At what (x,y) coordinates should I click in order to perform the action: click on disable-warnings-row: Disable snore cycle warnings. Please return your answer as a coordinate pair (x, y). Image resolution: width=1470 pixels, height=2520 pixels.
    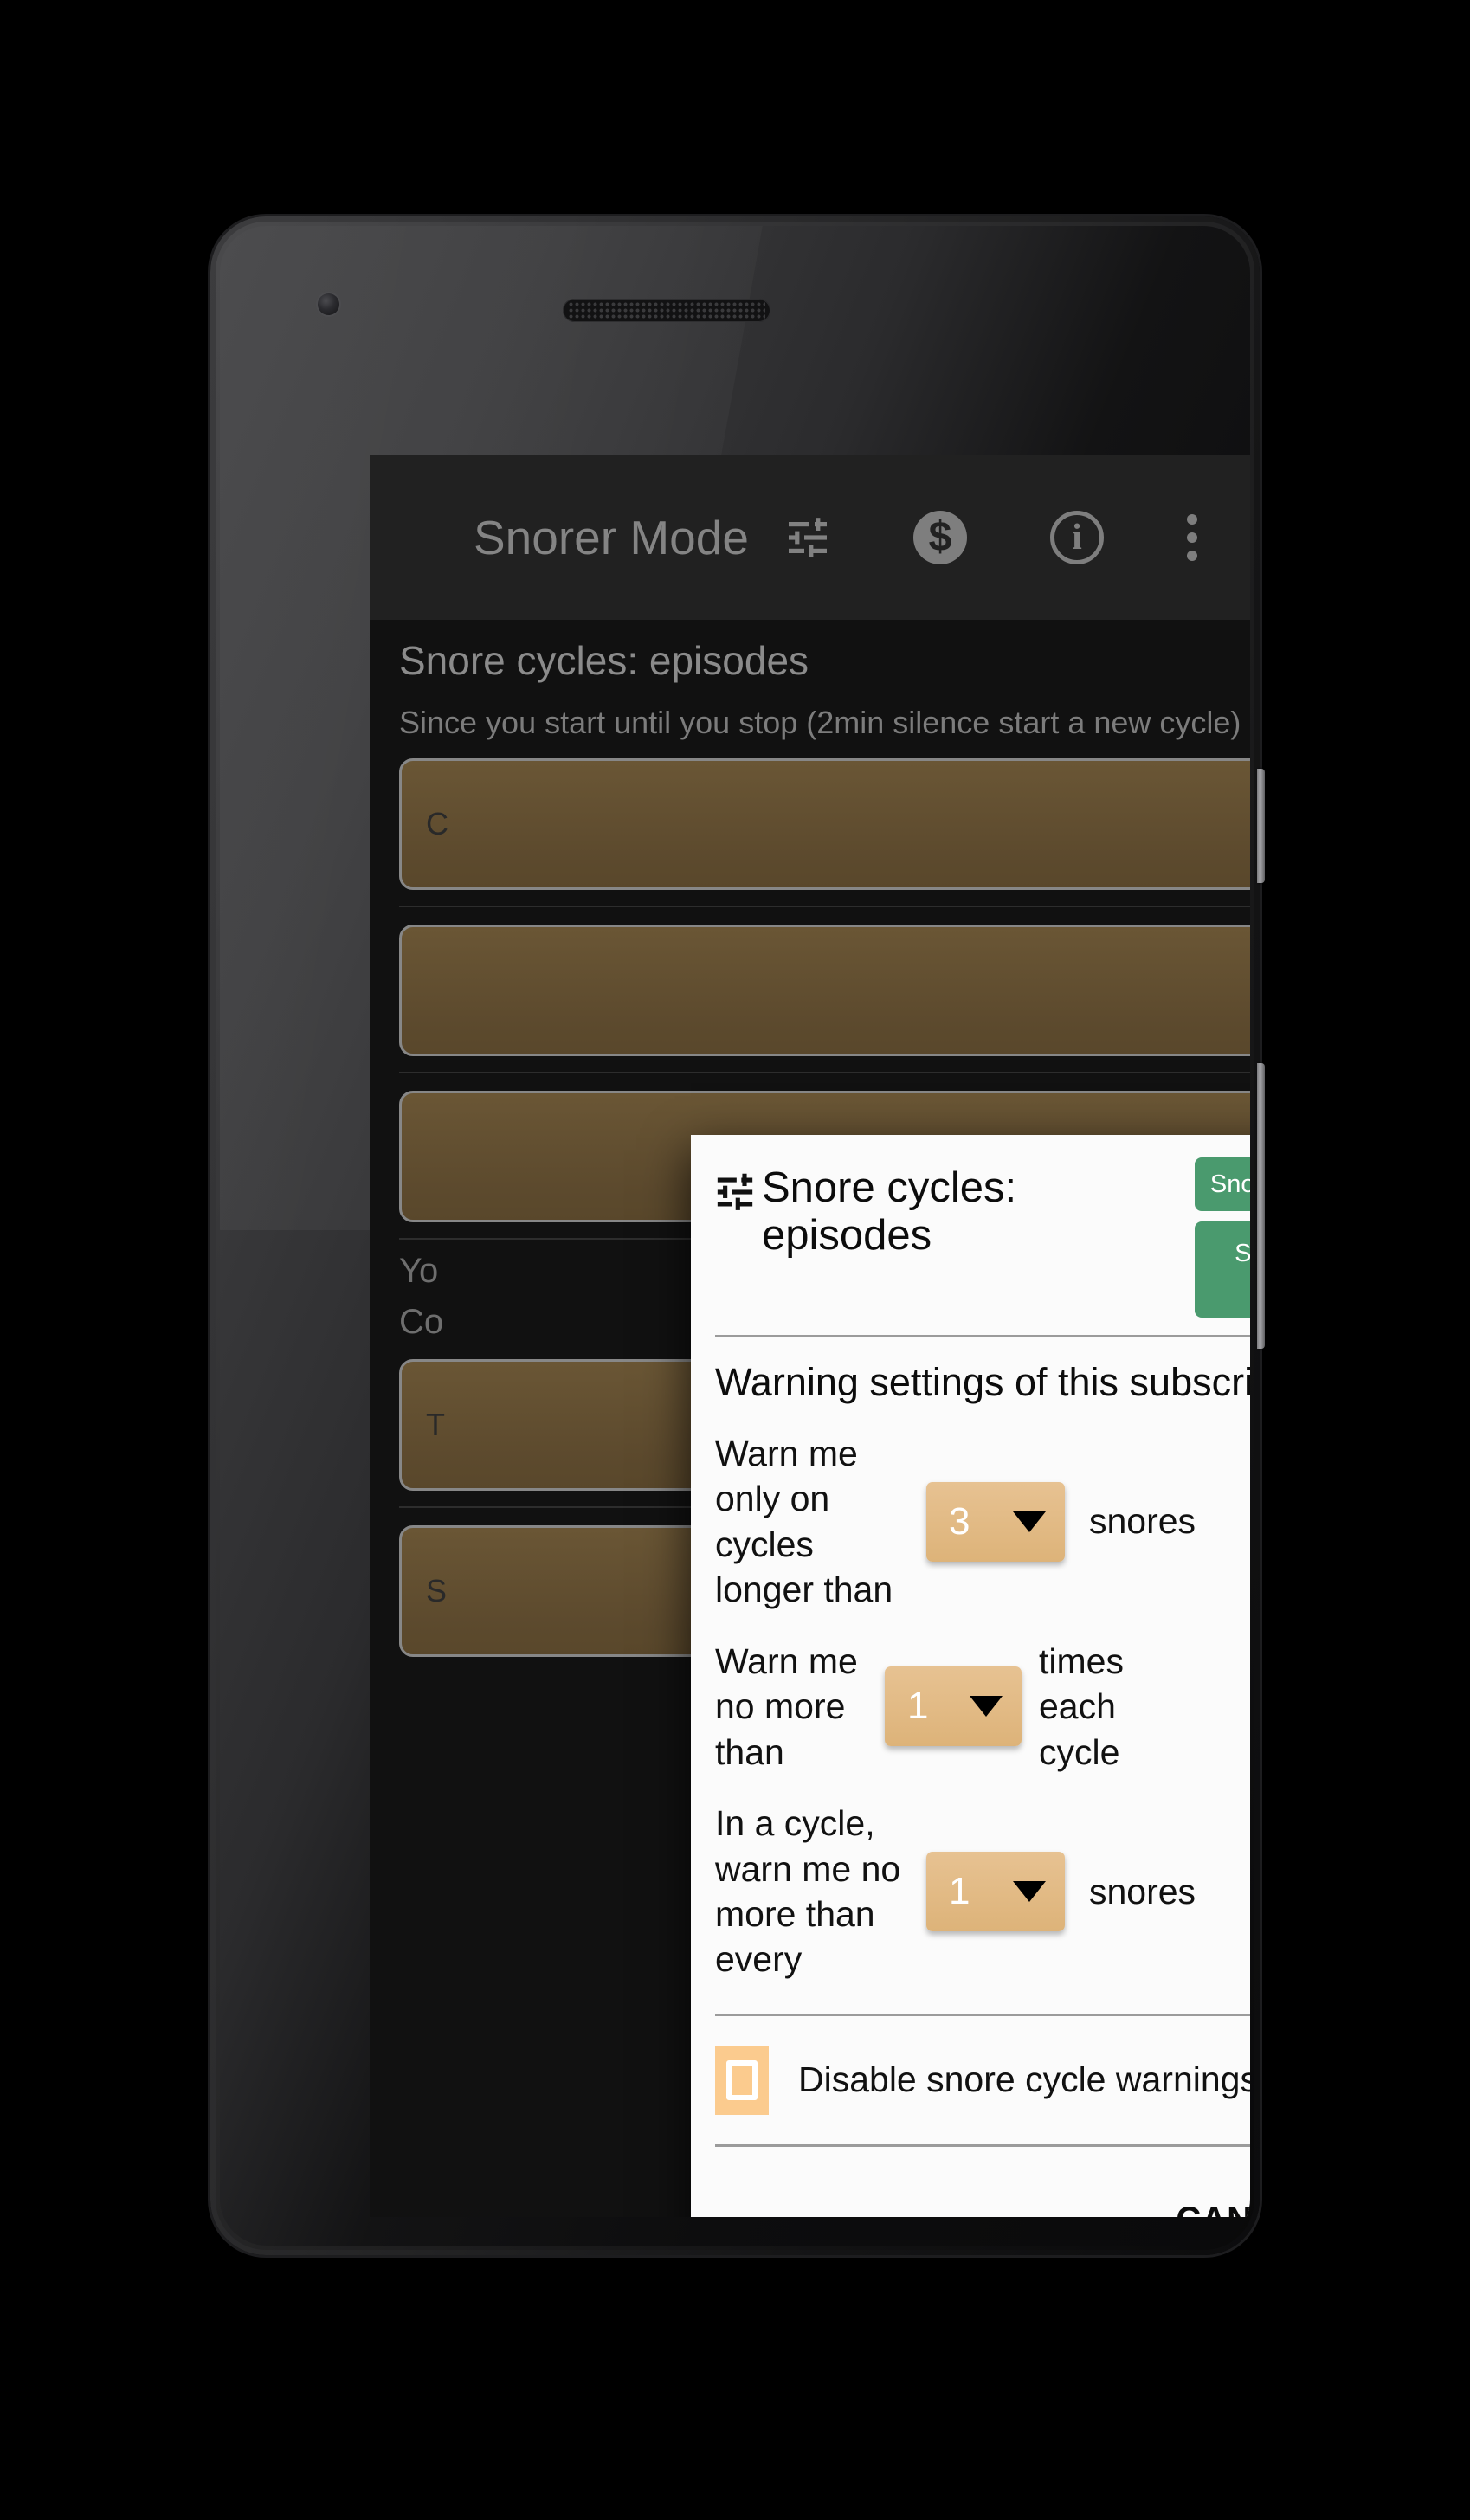
    Looking at the image, I should click on (983, 2080).